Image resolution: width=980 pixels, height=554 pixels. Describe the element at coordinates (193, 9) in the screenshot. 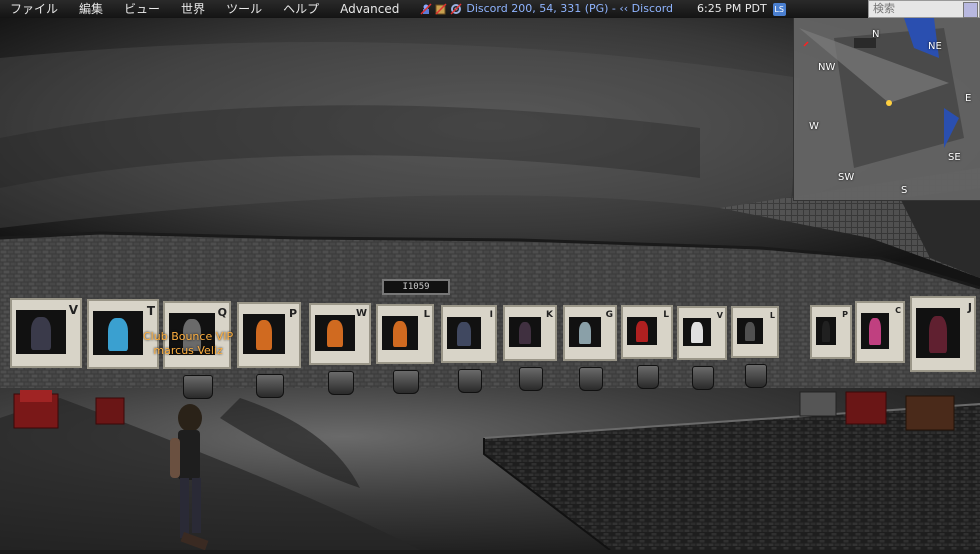

I see `menu-world: 世界` at that location.